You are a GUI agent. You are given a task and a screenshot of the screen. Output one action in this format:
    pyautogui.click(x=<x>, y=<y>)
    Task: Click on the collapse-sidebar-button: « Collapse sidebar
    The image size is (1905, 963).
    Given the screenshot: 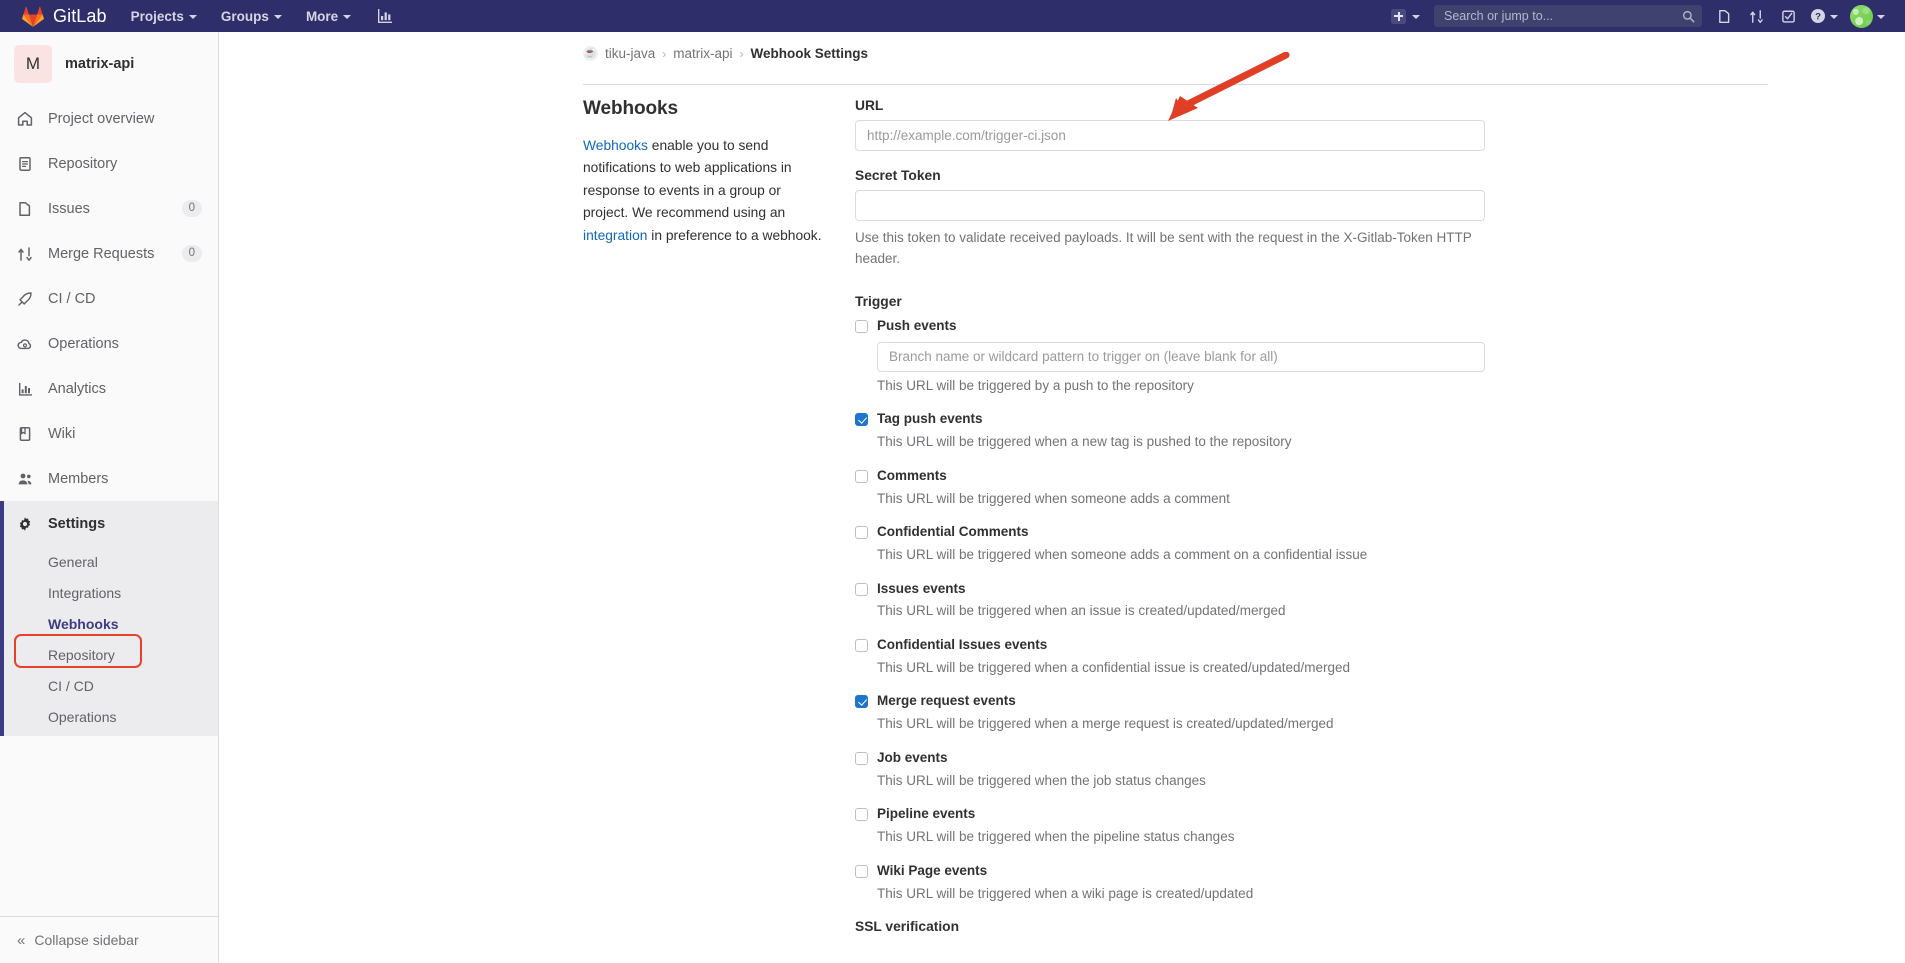 What is the action you would take?
    pyautogui.click(x=109, y=939)
    